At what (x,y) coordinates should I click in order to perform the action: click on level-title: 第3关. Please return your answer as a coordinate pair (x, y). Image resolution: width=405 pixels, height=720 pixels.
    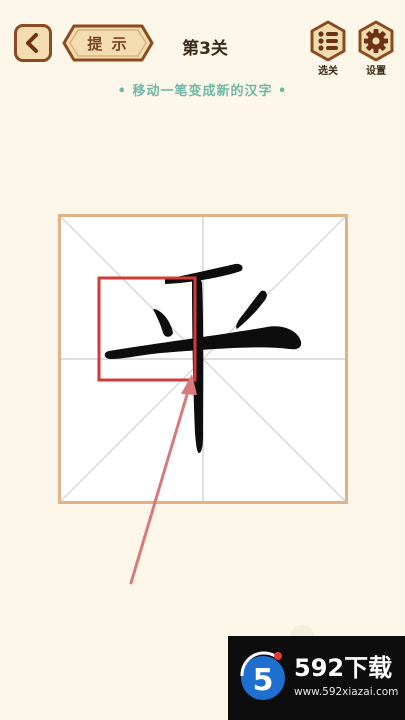
    Looking at the image, I should click on (205, 49).